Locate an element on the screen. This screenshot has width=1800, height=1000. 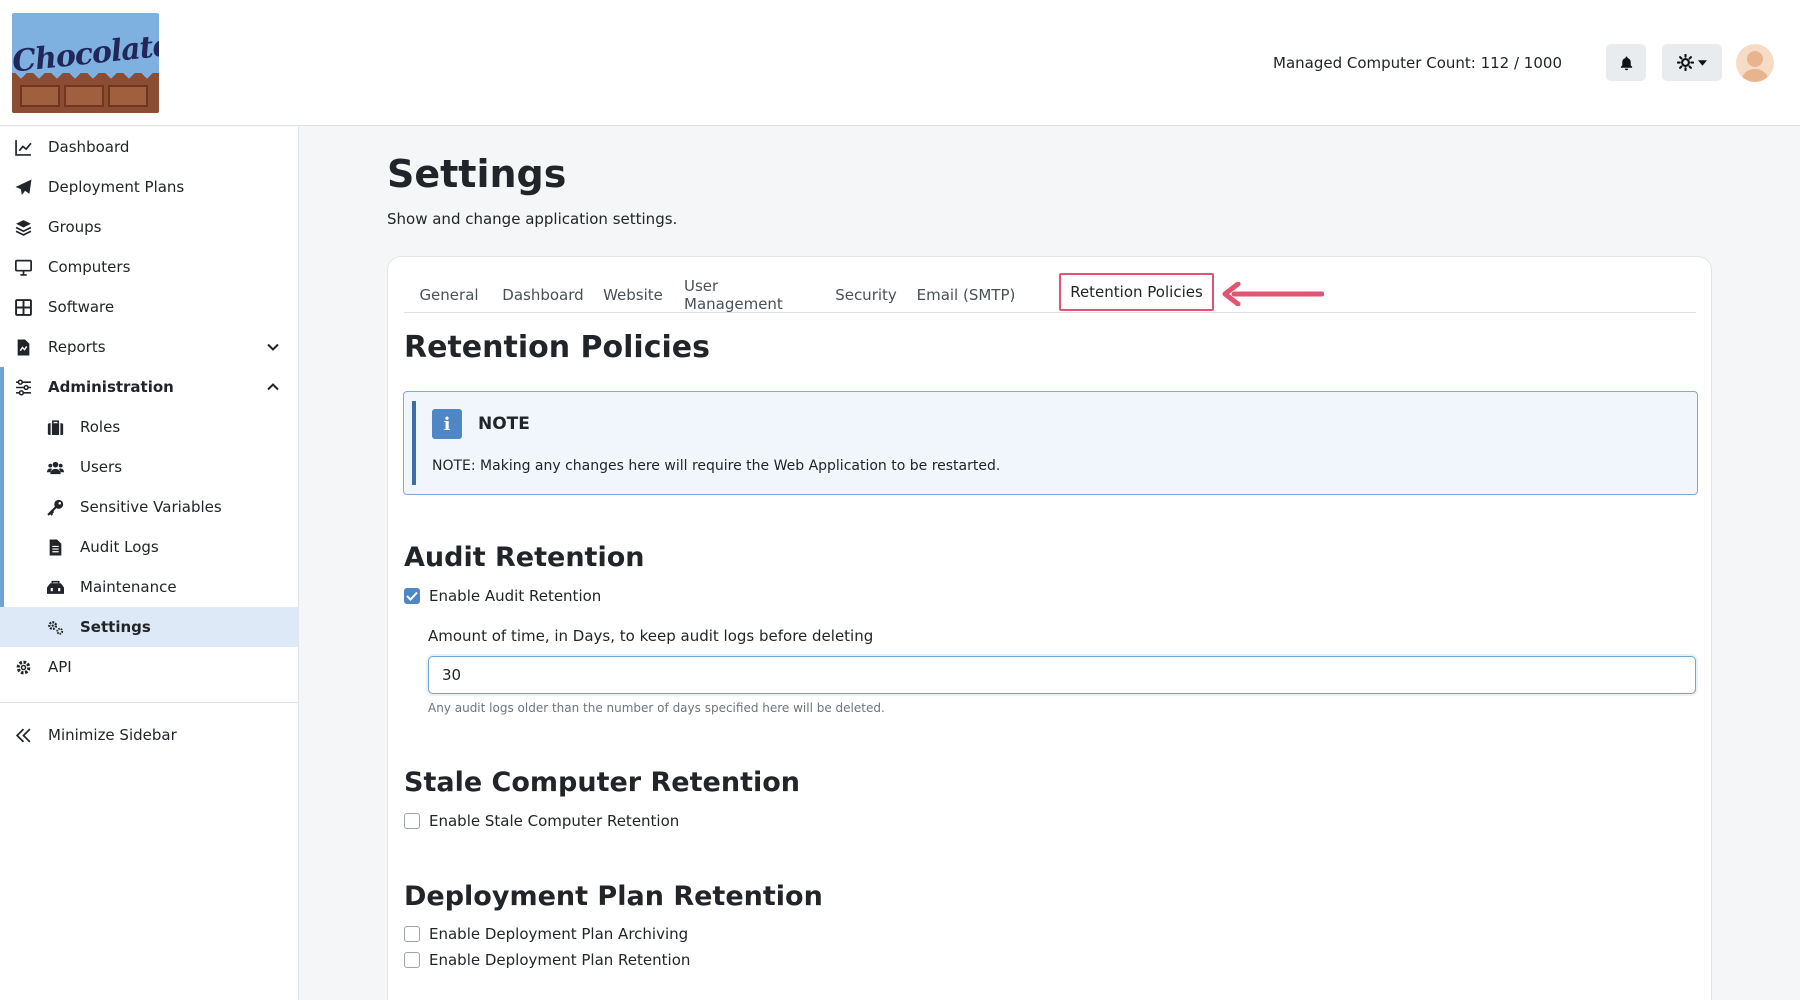
avatar-icon is located at coordinates (1755, 66).